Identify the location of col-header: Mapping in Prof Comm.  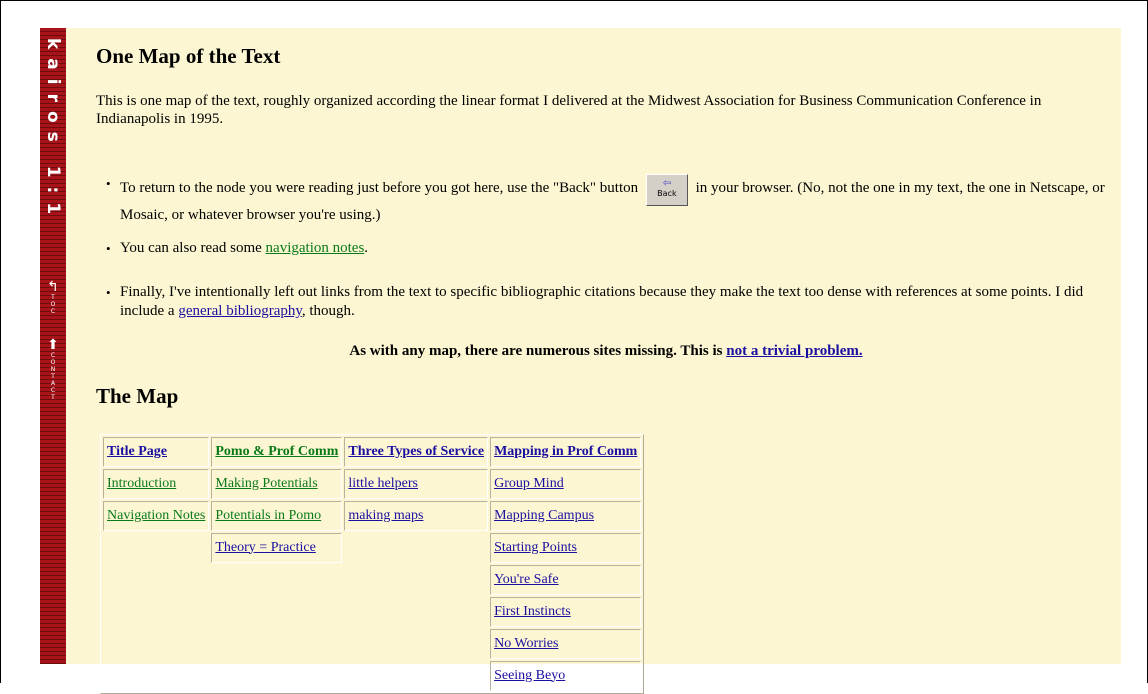
(566, 452).